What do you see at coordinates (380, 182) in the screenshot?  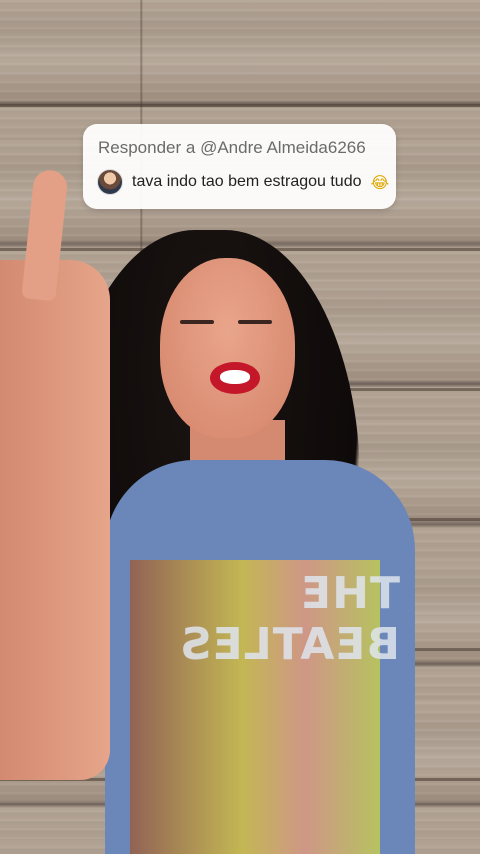 I see `laughing-emoji-icon: 😂` at bounding box center [380, 182].